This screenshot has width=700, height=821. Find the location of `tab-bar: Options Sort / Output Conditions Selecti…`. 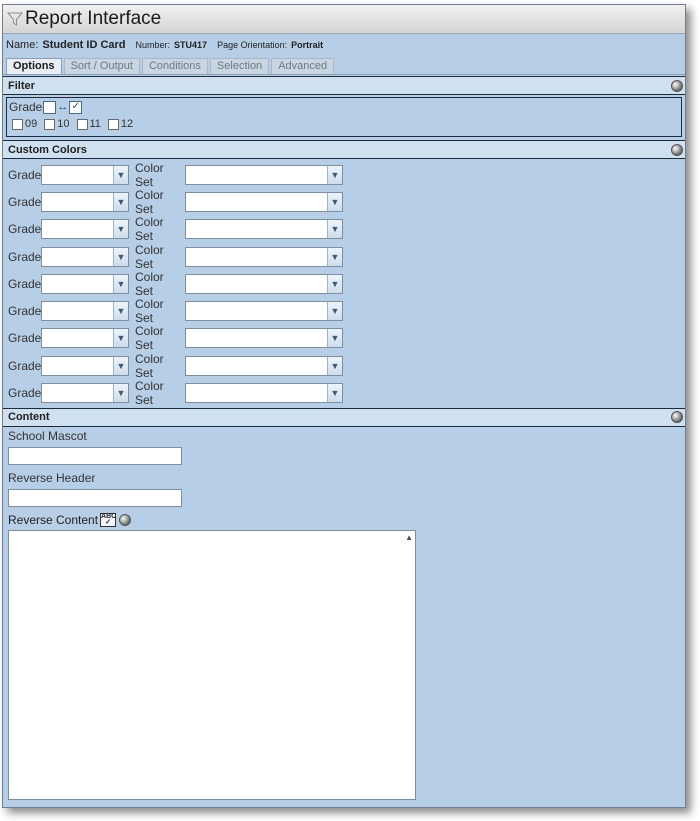

tab-bar: Options Sort / Output Conditions Selecti… is located at coordinates (344, 66).